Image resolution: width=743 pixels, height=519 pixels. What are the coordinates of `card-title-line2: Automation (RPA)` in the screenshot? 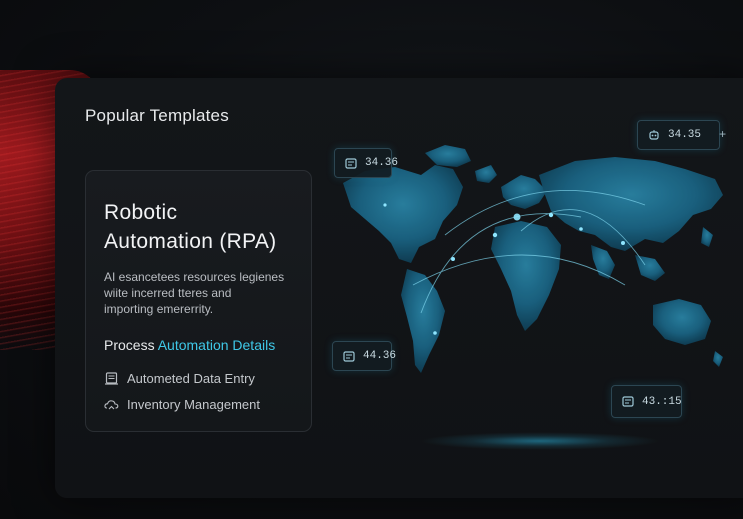 It's located at (190, 241).